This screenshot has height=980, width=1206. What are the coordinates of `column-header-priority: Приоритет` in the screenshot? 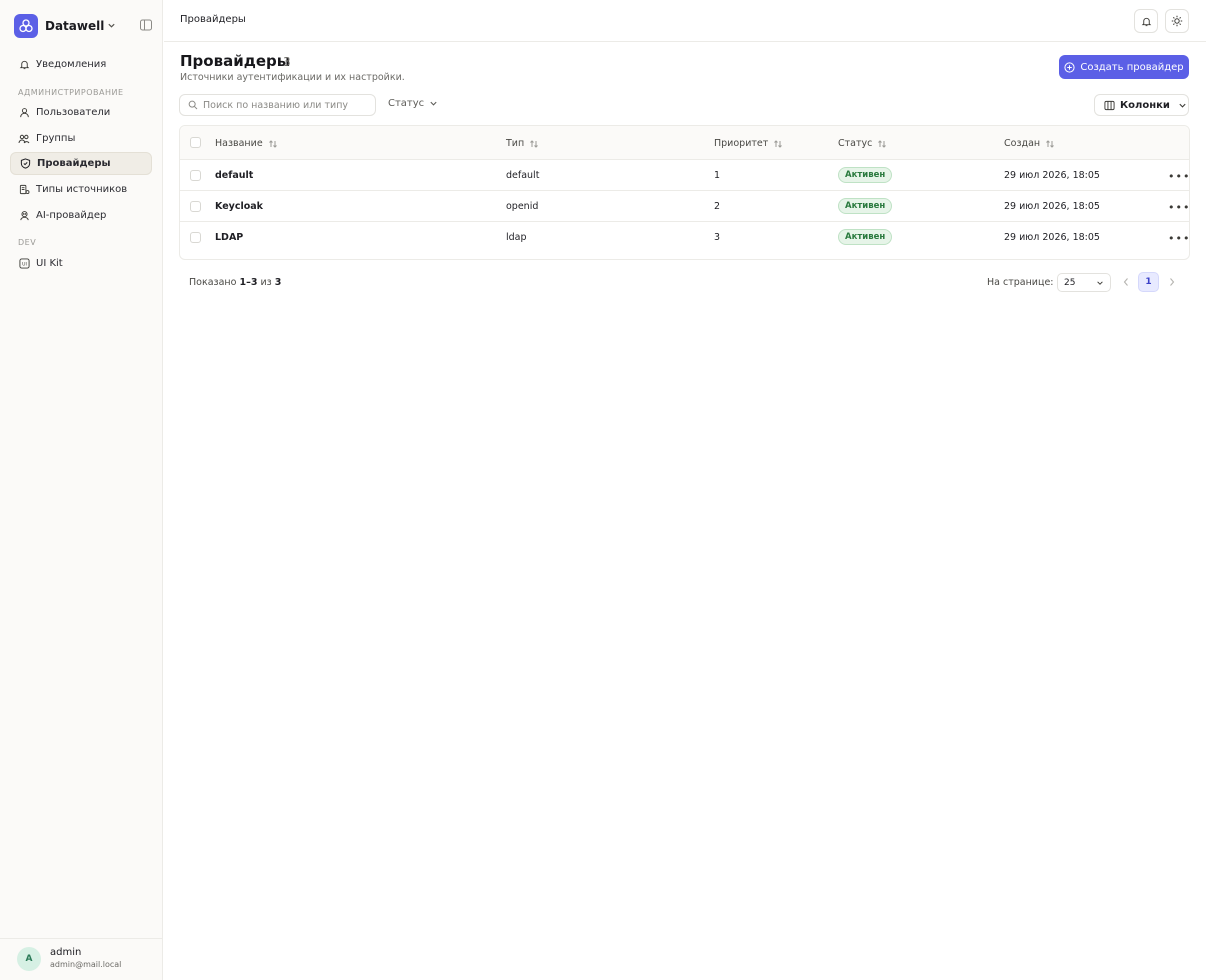 It's located at (748, 143).